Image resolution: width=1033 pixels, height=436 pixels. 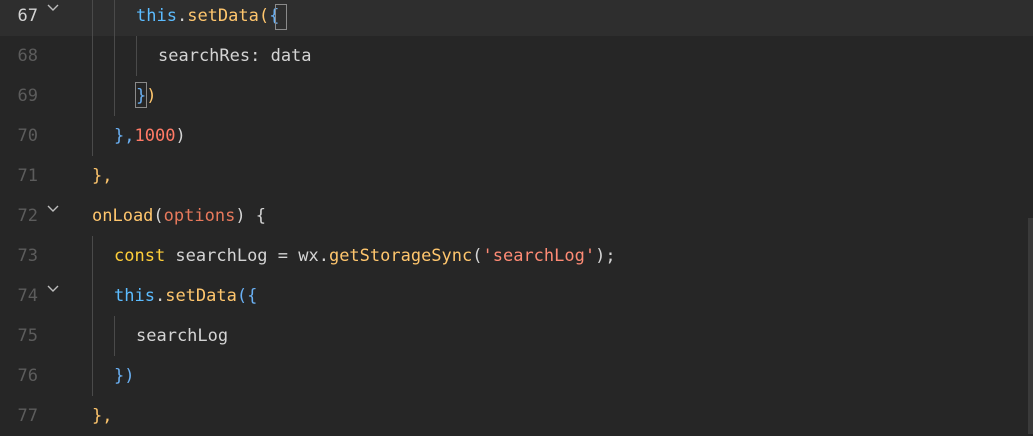 What do you see at coordinates (27, 376) in the screenshot?
I see `line-number: 76` at bounding box center [27, 376].